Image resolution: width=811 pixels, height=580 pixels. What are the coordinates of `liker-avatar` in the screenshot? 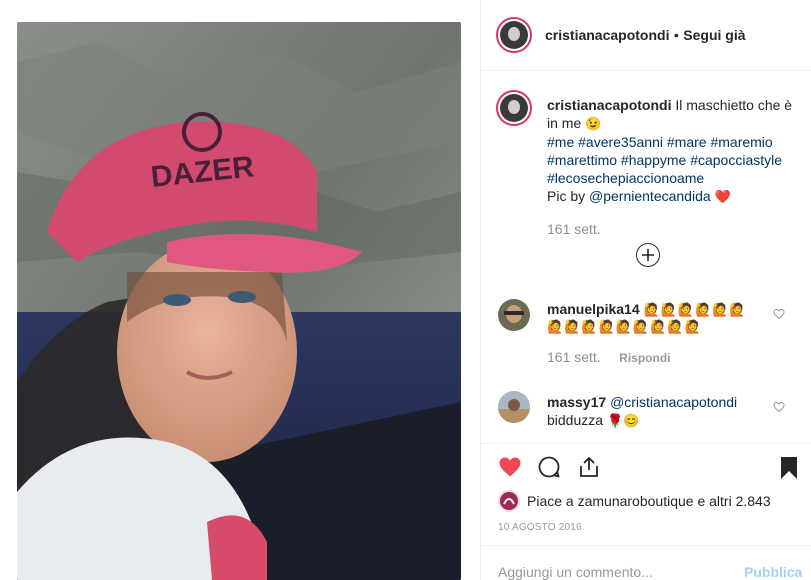 It's located at (509, 501).